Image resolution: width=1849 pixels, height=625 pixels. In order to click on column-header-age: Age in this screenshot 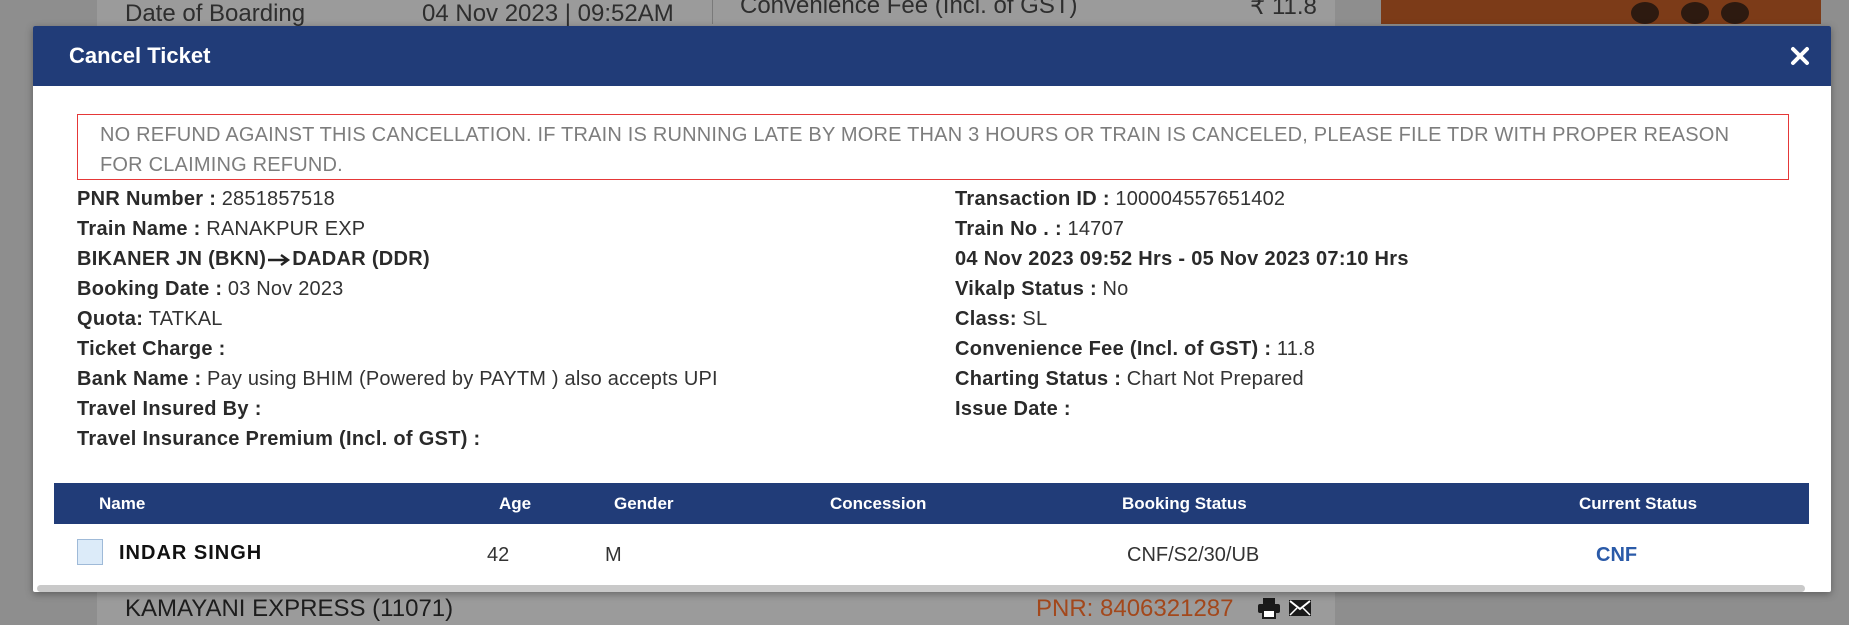, I will do `click(515, 503)`.